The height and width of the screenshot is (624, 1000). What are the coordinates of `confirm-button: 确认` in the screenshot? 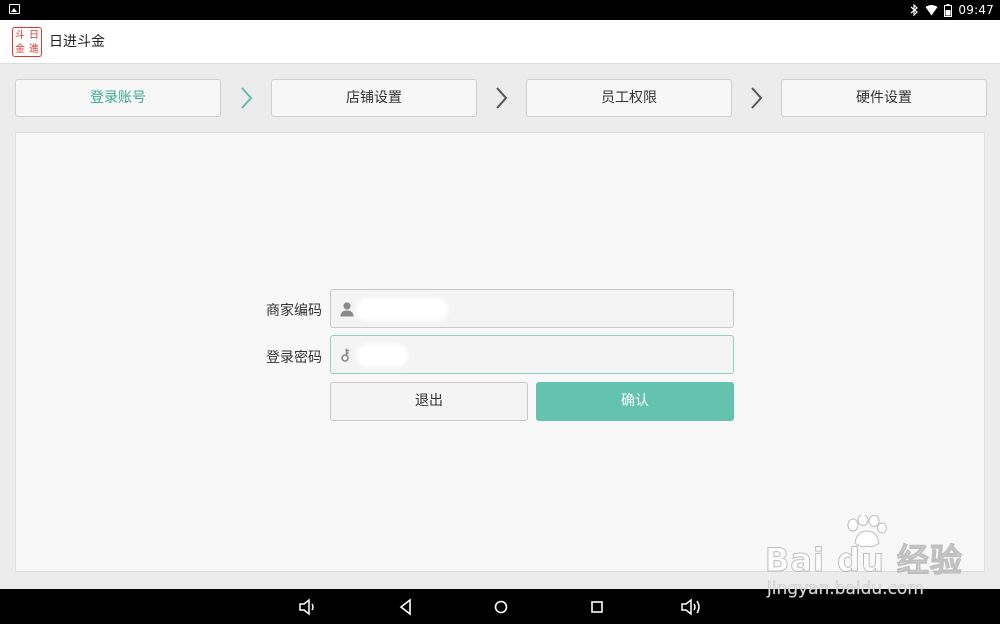 It's located at (635, 401).